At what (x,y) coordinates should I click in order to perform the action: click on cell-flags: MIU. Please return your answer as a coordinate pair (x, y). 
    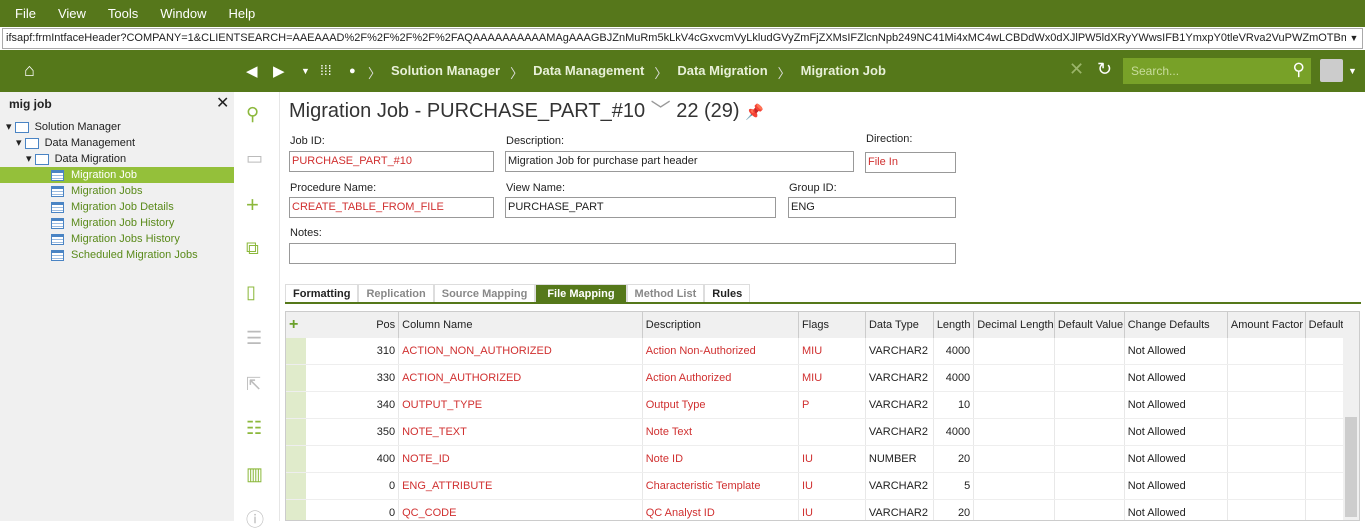
    Looking at the image, I should click on (832, 378).